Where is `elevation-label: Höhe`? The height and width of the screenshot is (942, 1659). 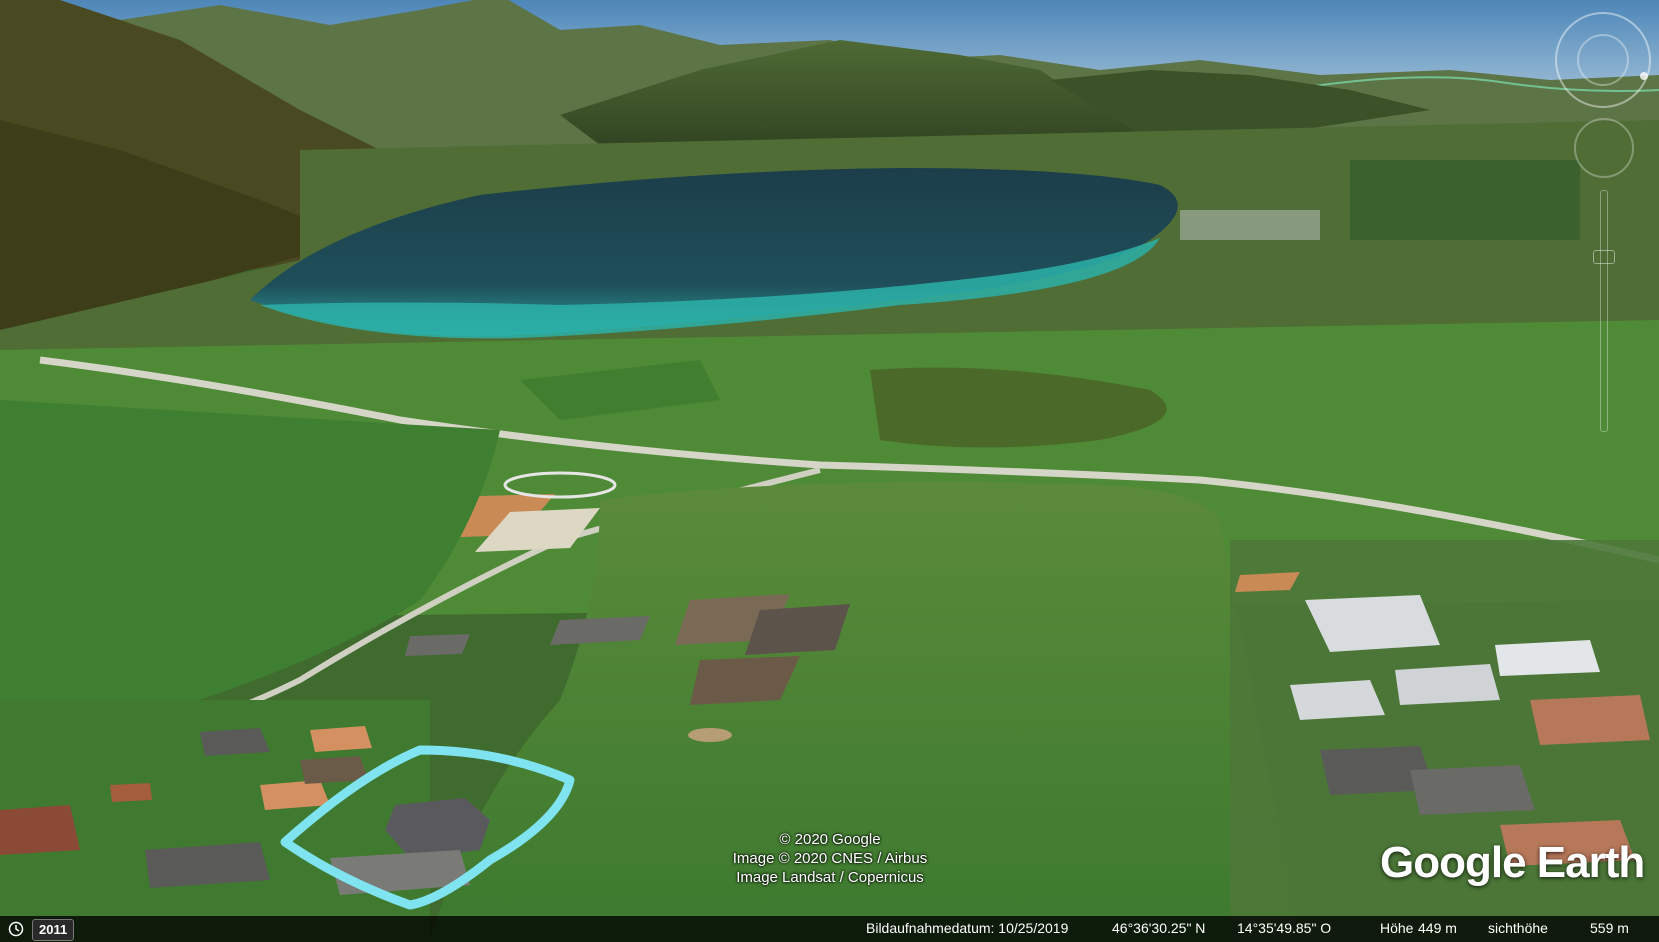 elevation-label: Höhe is located at coordinates (1397, 928).